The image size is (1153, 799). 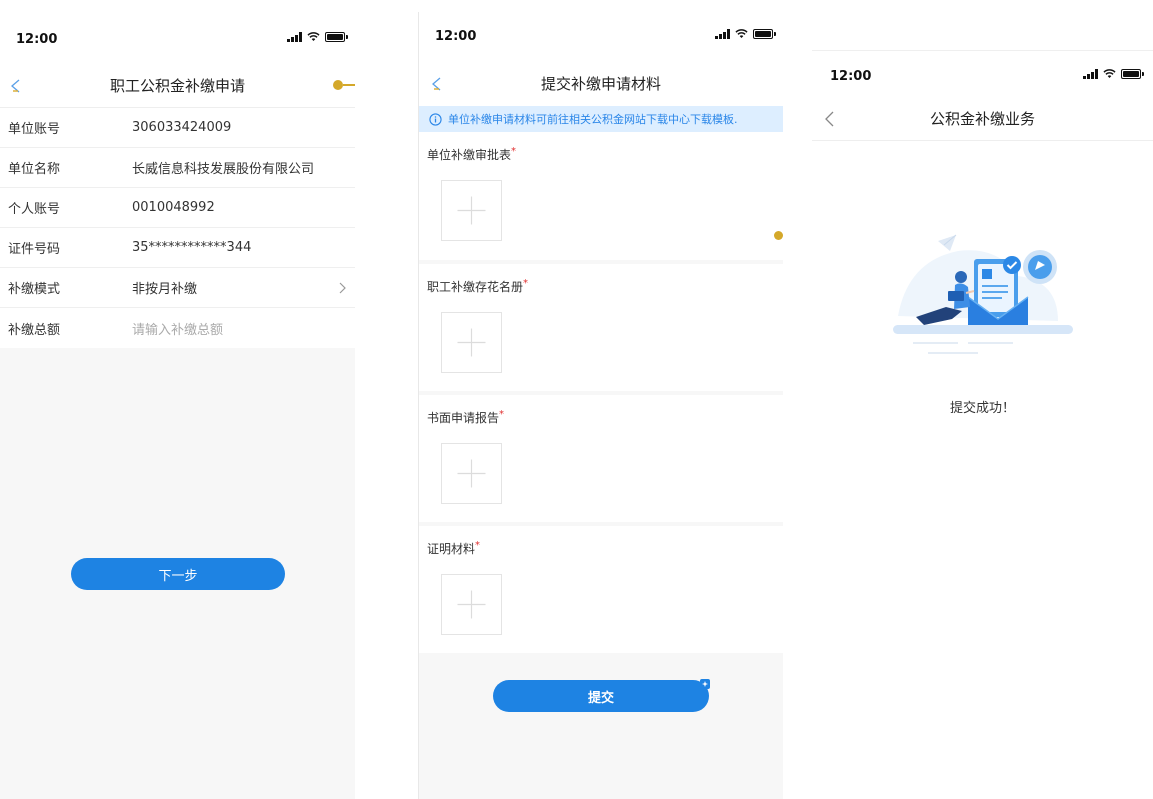 I want to click on unit-account-row: 单位账号 306033424009, so click(x=177, y=128).